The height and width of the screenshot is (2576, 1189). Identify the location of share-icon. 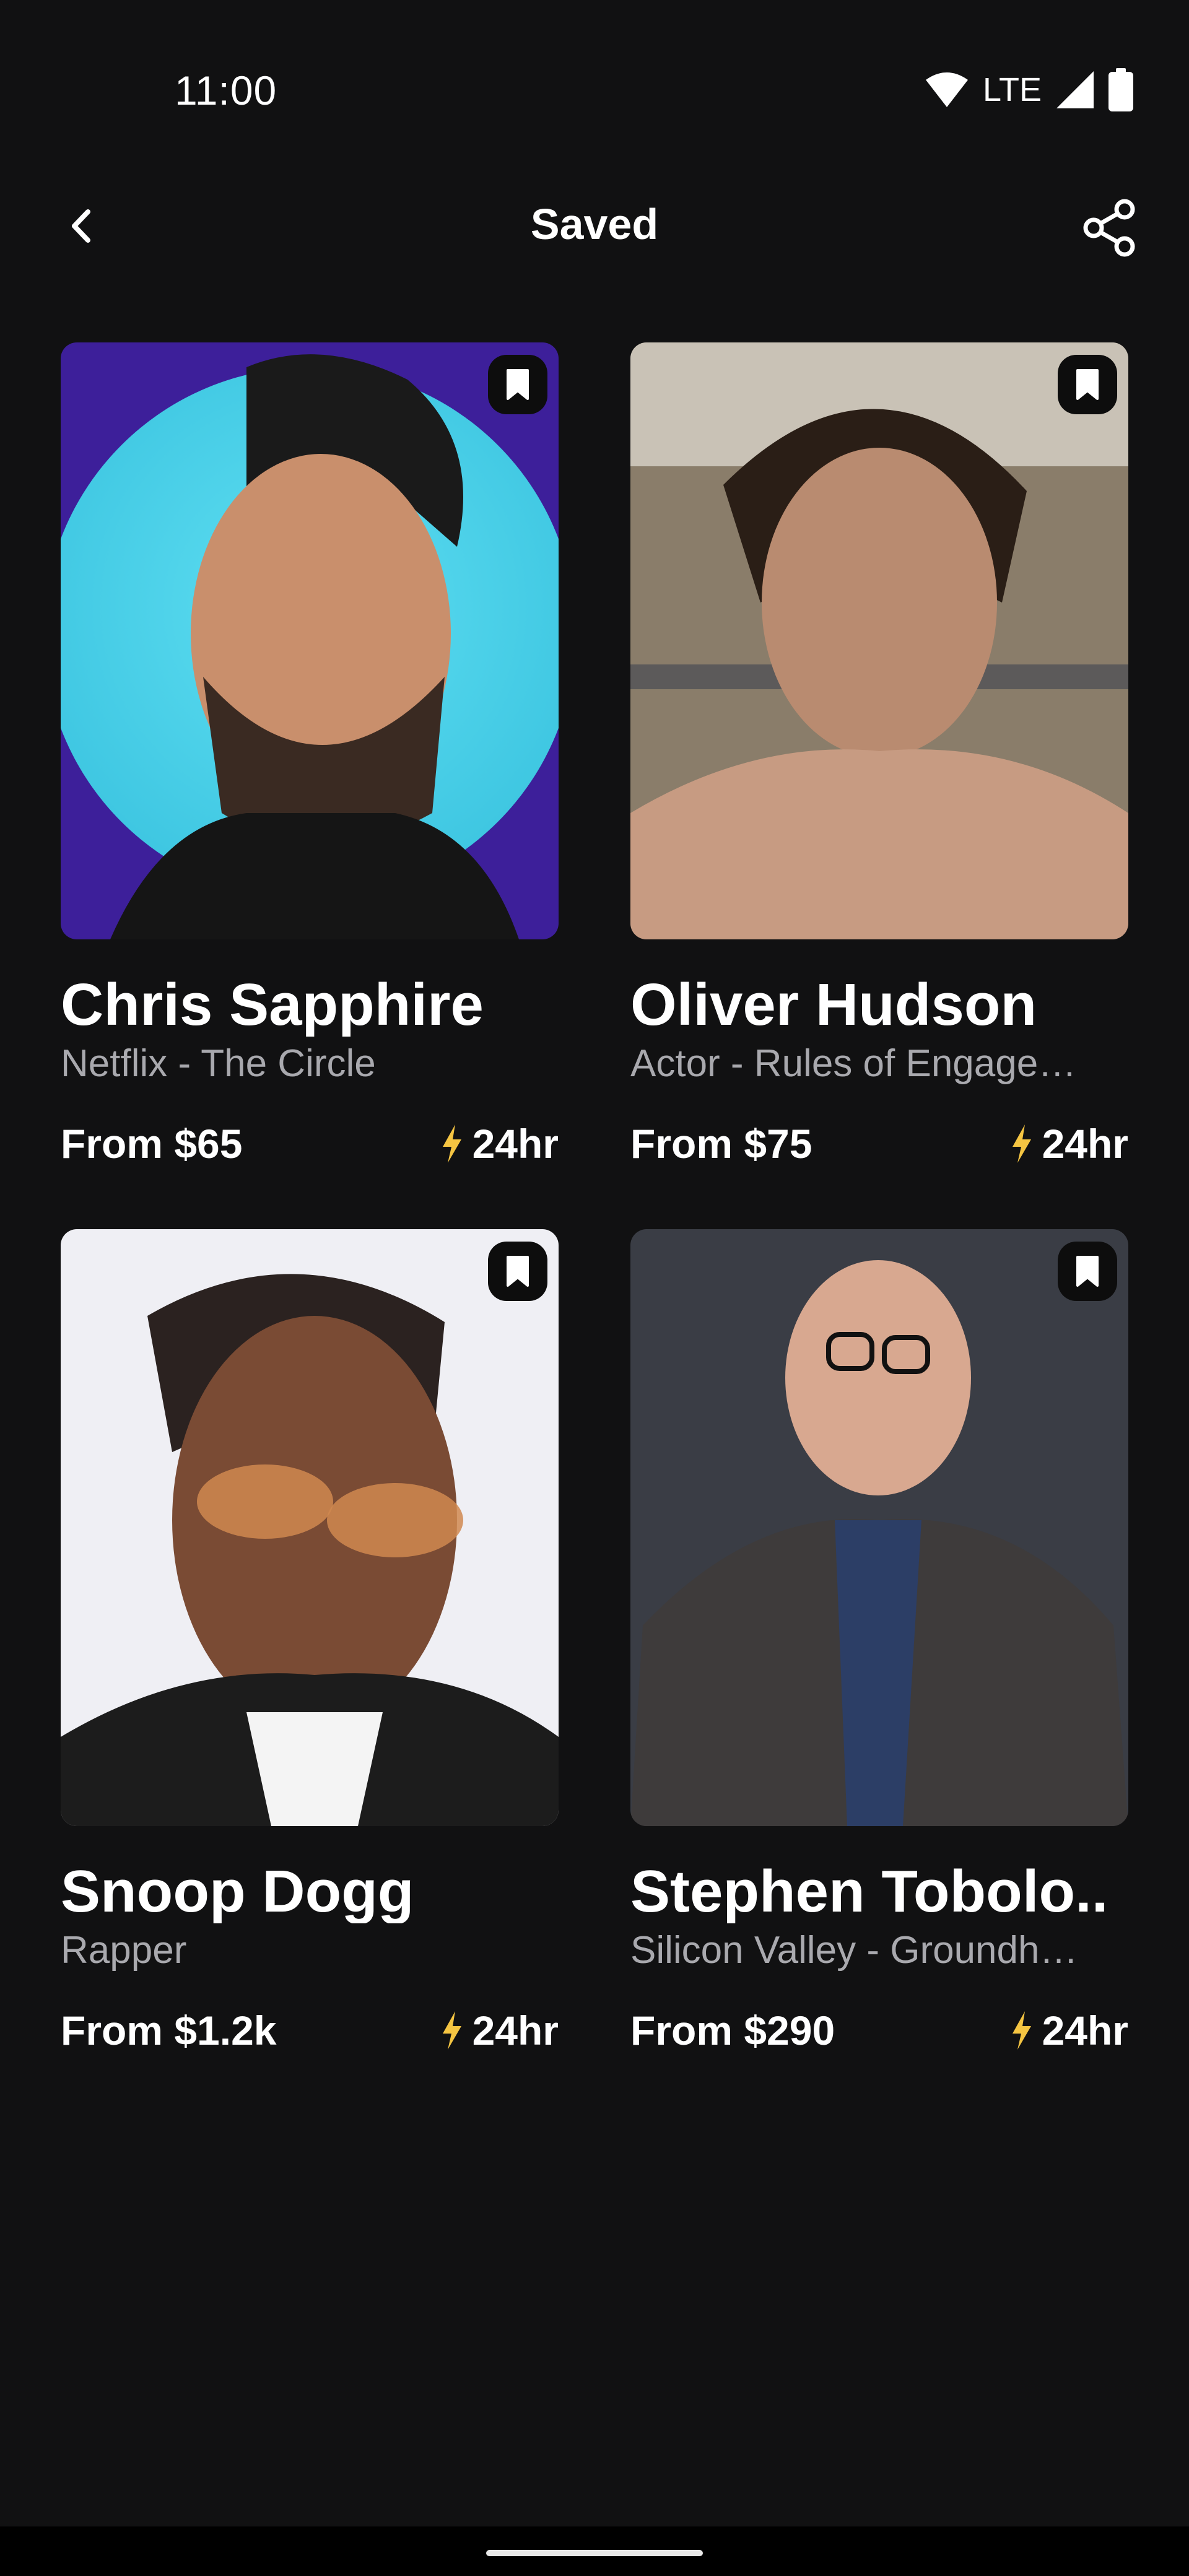
(1109, 228).